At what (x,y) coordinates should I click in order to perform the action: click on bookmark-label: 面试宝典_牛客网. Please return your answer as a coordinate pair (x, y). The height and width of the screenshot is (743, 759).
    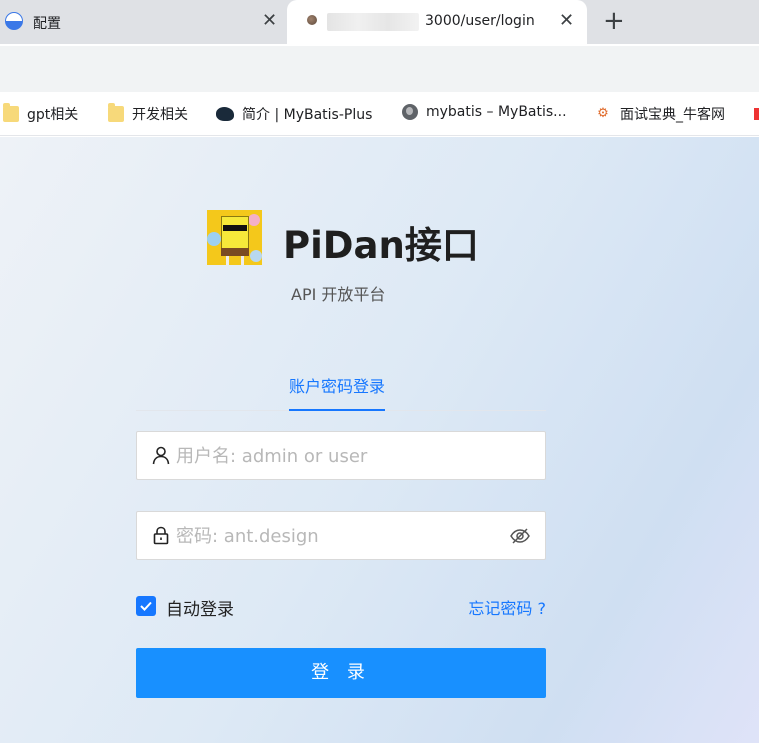
    Looking at the image, I should click on (672, 115).